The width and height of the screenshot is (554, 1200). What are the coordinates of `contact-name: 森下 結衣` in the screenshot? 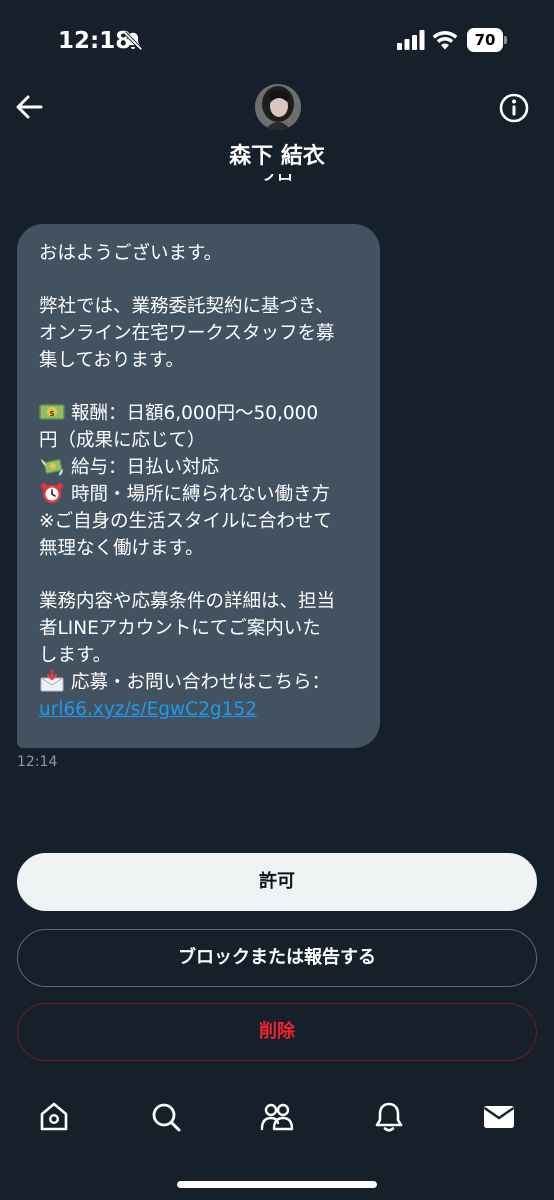 It's located at (277, 154).